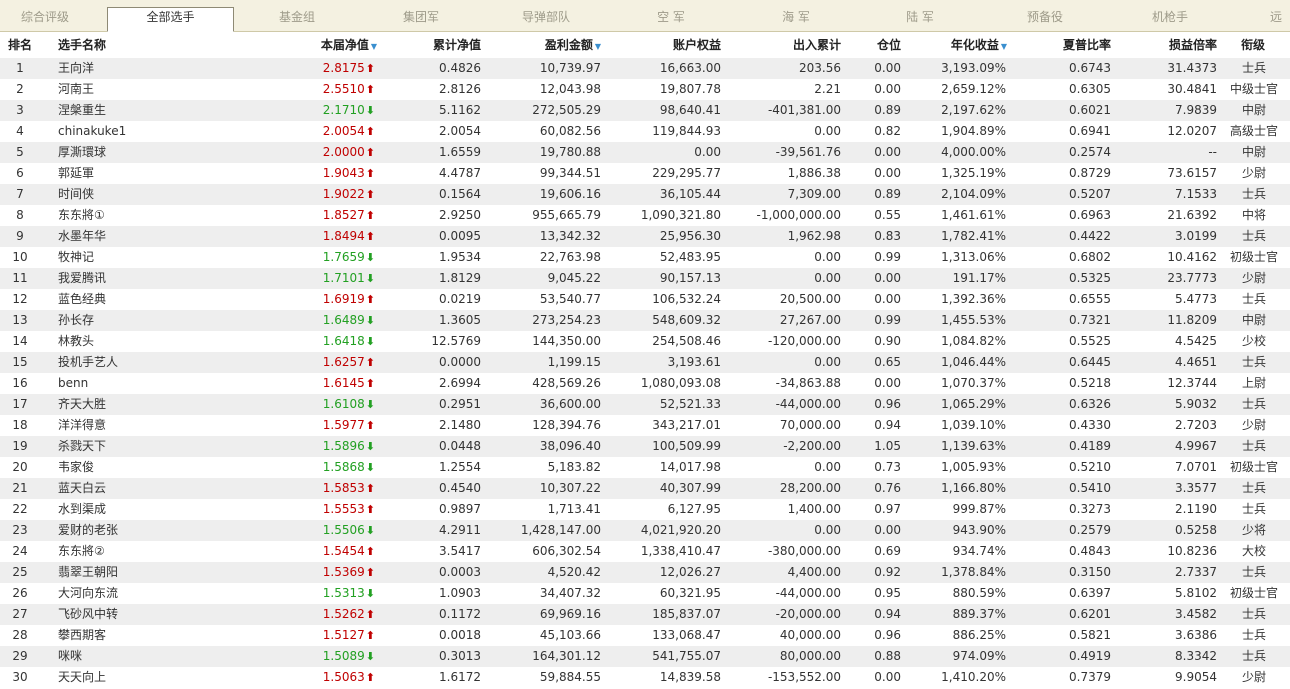 Image resolution: width=1290 pixels, height=689 pixels. What do you see at coordinates (158, 635) in the screenshot?
I see `cell-name: 攀西期客` at bounding box center [158, 635].